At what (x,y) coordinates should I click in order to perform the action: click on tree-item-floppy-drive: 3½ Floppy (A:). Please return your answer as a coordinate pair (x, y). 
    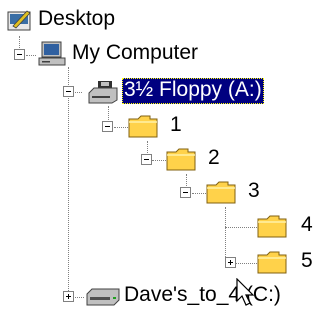
    Looking at the image, I should click on (187, 91).